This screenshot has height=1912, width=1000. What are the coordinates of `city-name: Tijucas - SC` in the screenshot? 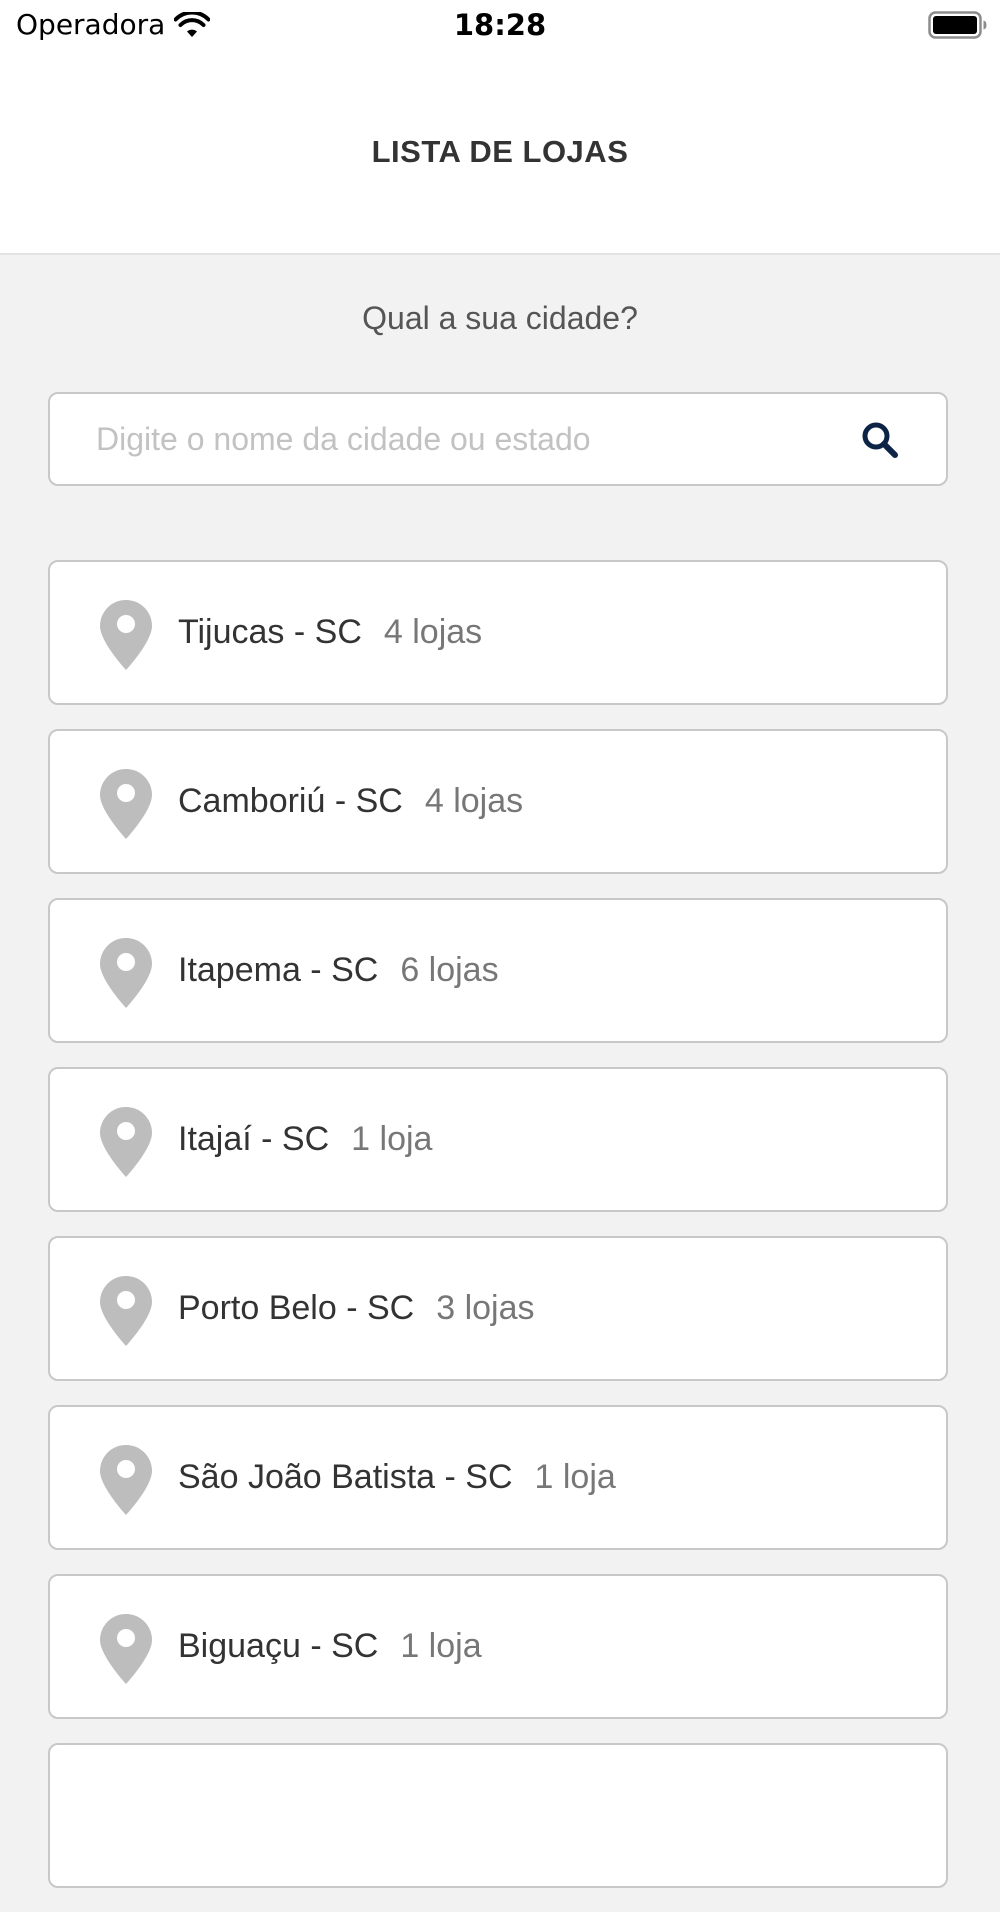 It's located at (270, 632).